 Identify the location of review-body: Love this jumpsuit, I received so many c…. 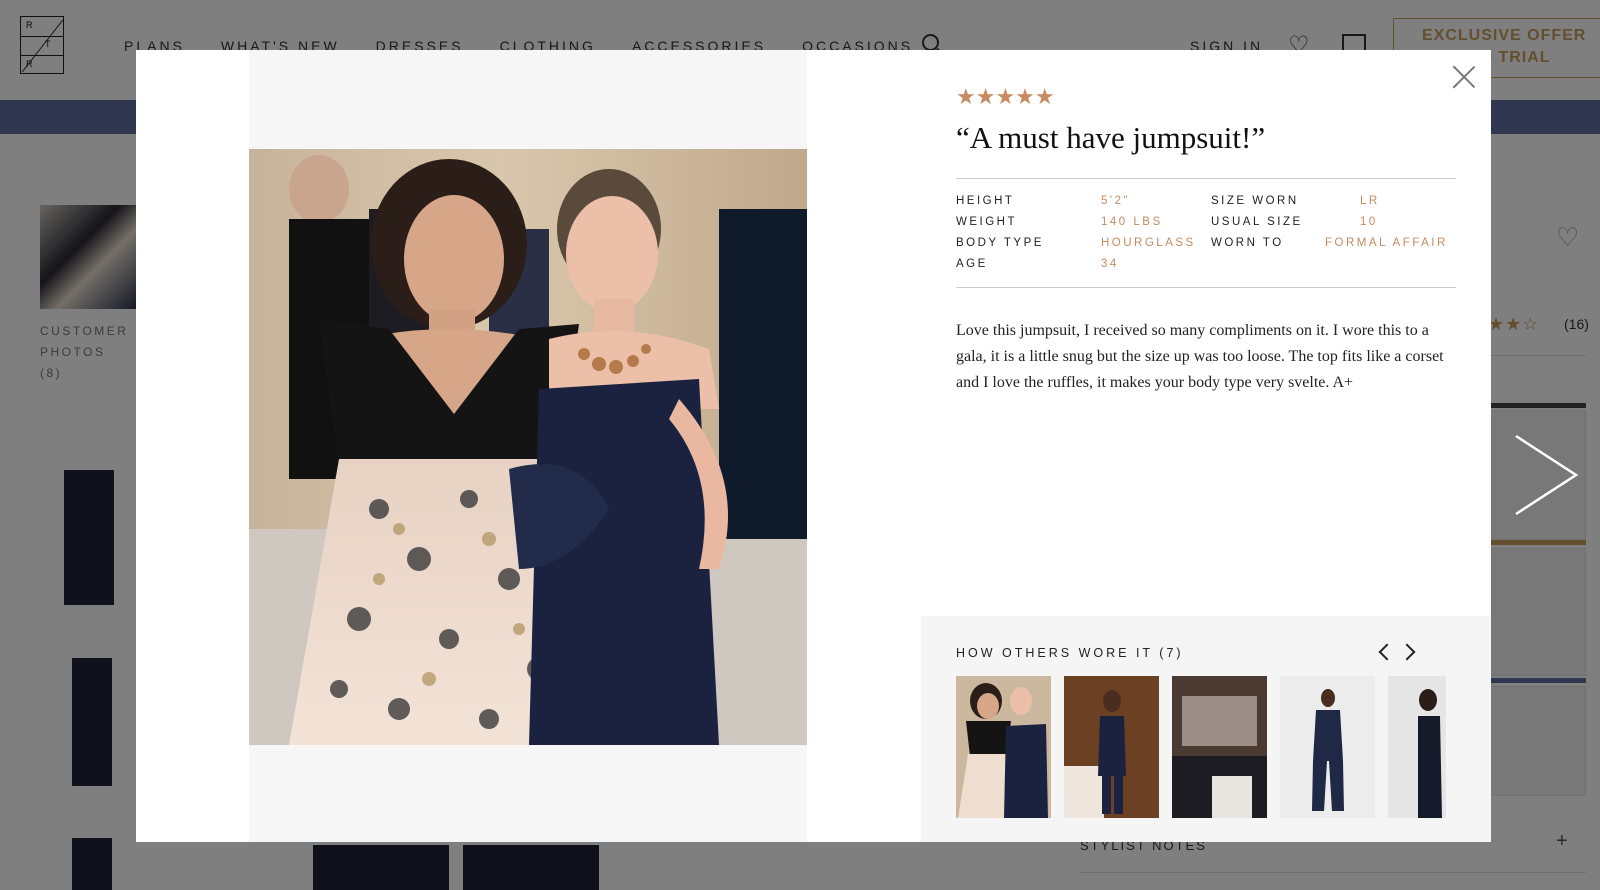
(1200, 356).